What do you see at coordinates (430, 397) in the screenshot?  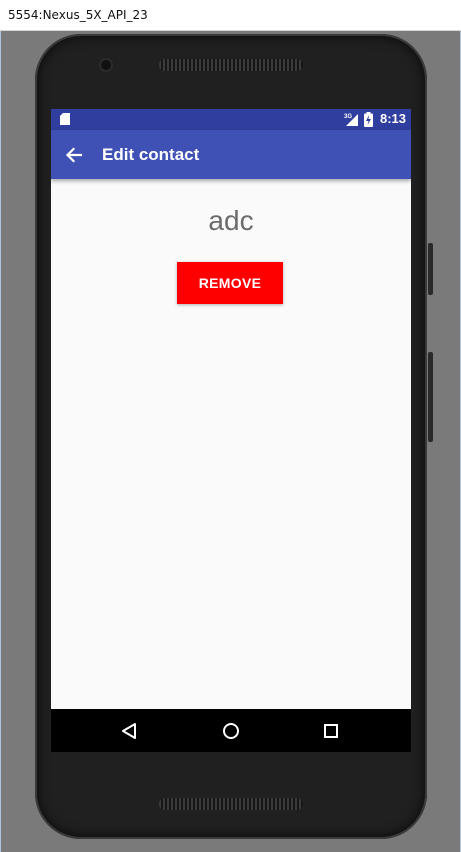 I see `phone-volume-button` at bounding box center [430, 397].